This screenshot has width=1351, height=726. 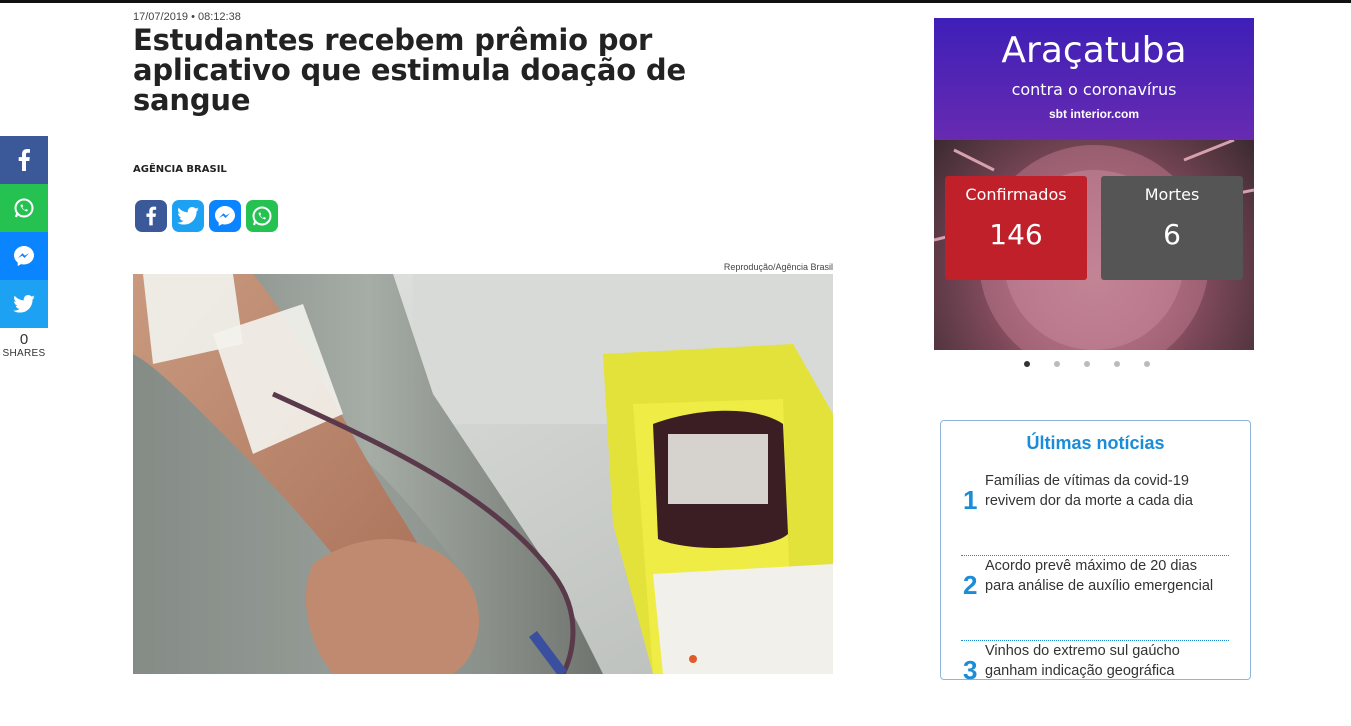 I want to click on article-date: 17/07/2019 • 08:12:38, so click(x=187, y=17).